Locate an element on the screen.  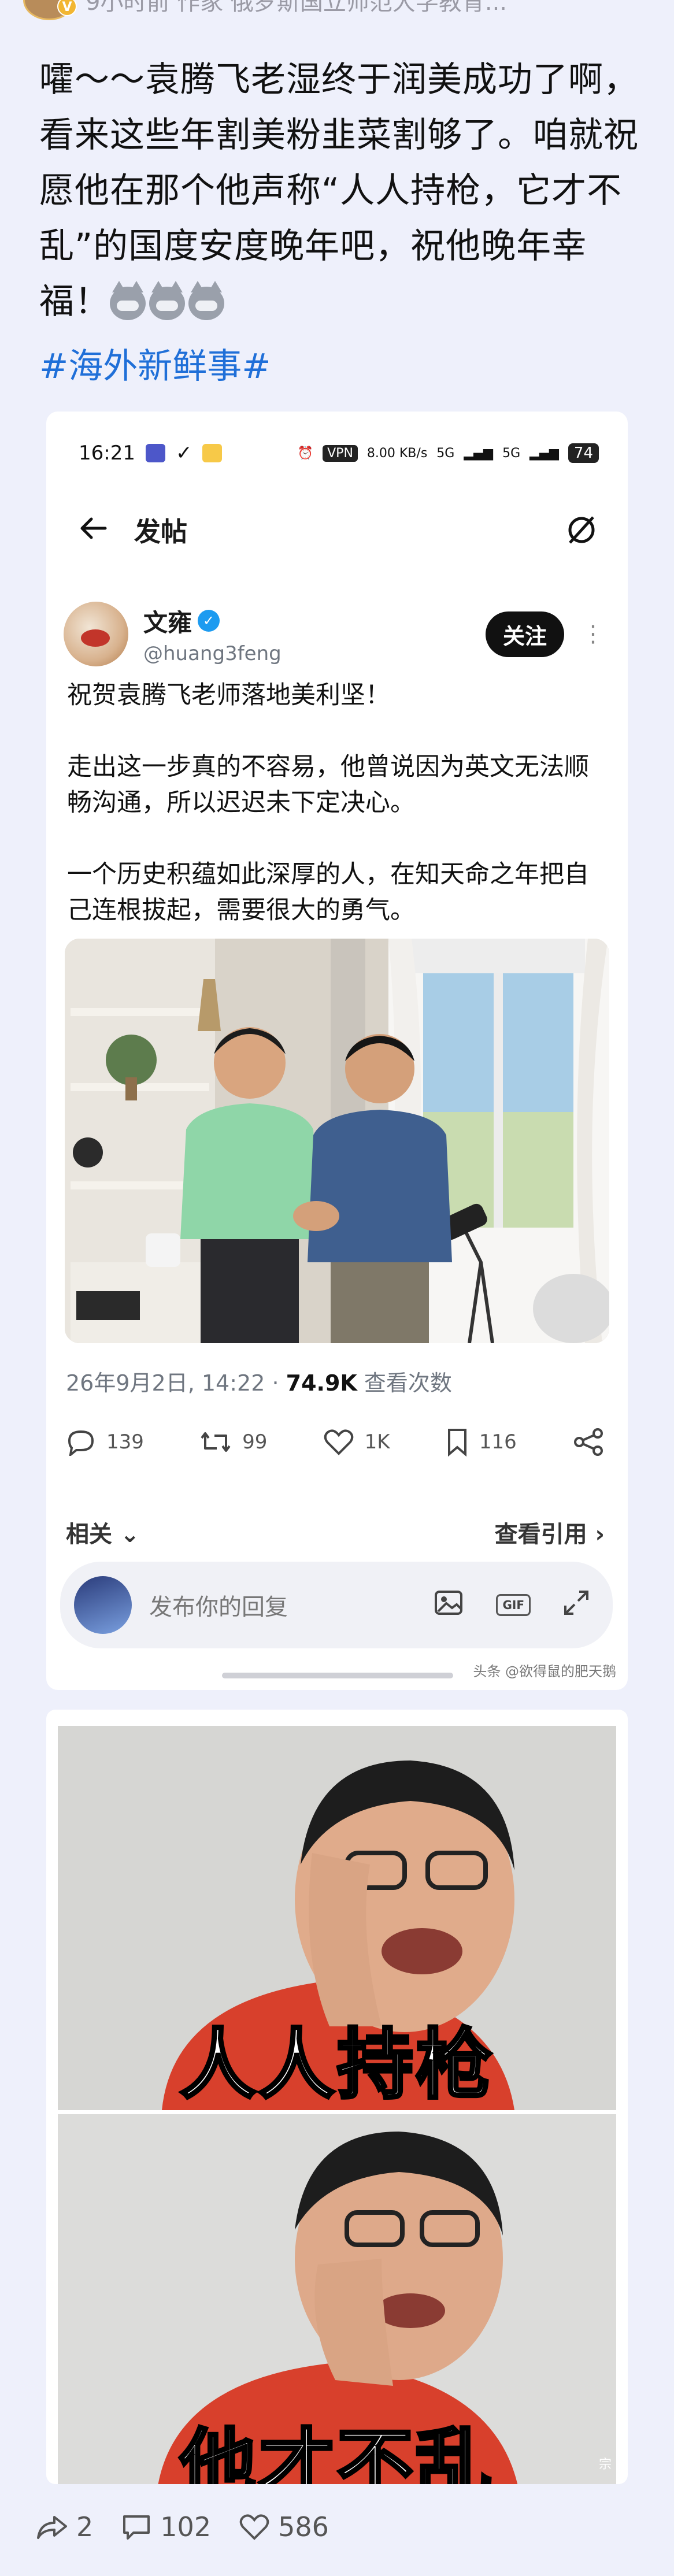
like-post-button: 586 is located at coordinates (284, 2526).